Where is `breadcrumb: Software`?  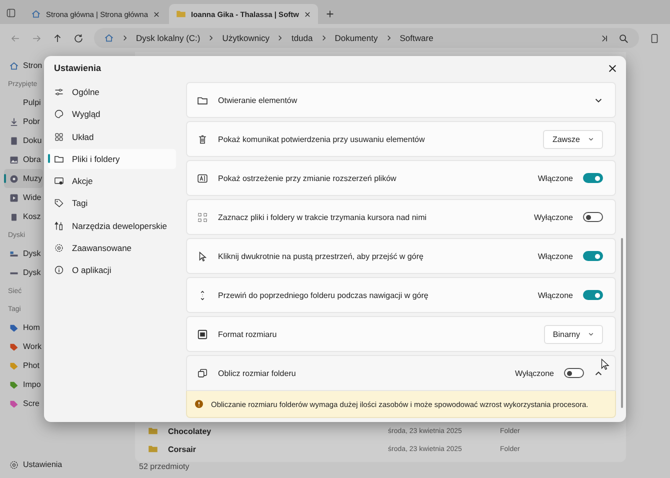 breadcrumb: Software is located at coordinates (417, 38).